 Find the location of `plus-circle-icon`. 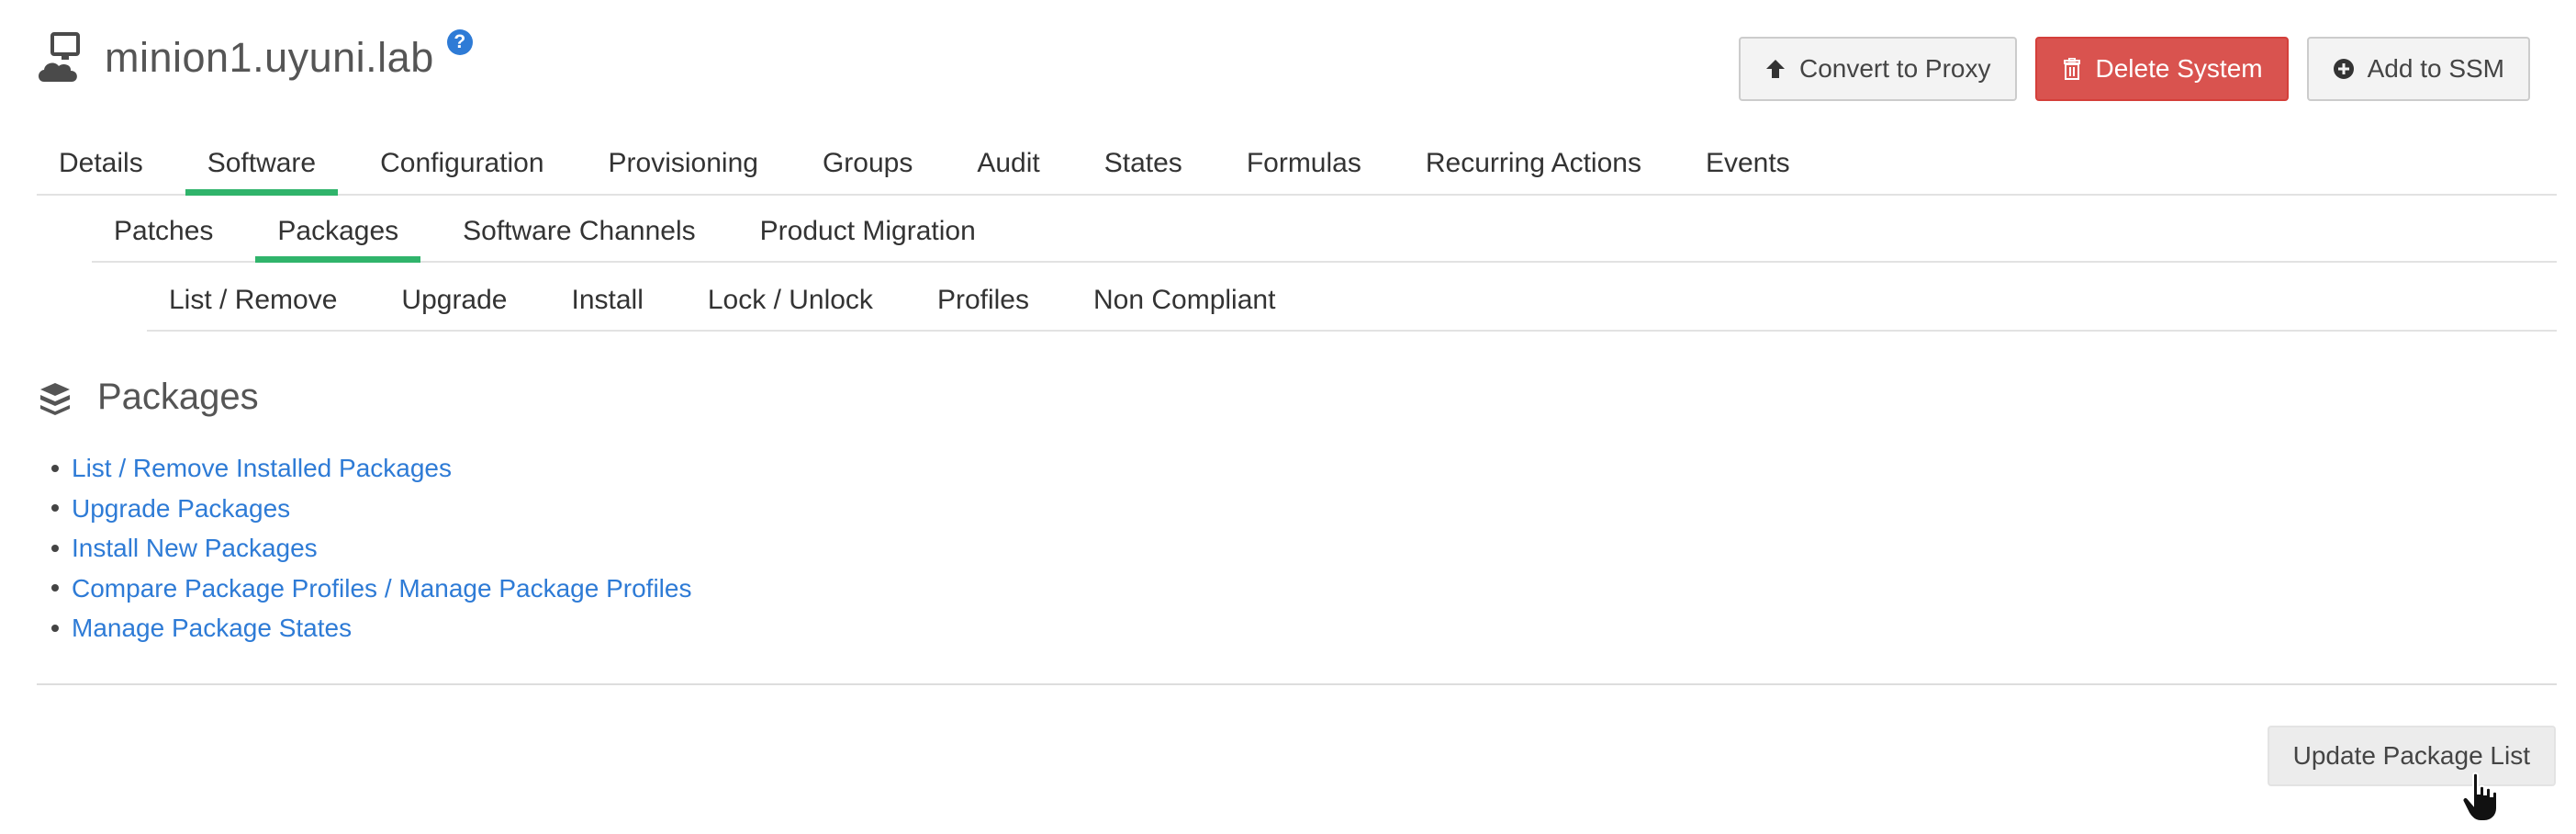

plus-circle-icon is located at coordinates (2343, 69).